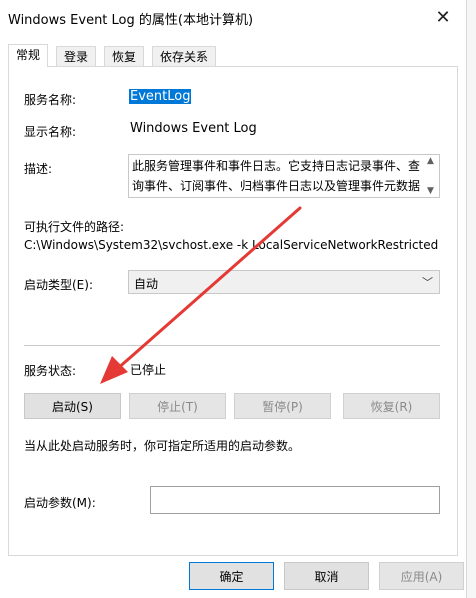 Image resolution: width=476 pixels, height=598 pixels. I want to click on stop-button: 停止(T), so click(177, 406).